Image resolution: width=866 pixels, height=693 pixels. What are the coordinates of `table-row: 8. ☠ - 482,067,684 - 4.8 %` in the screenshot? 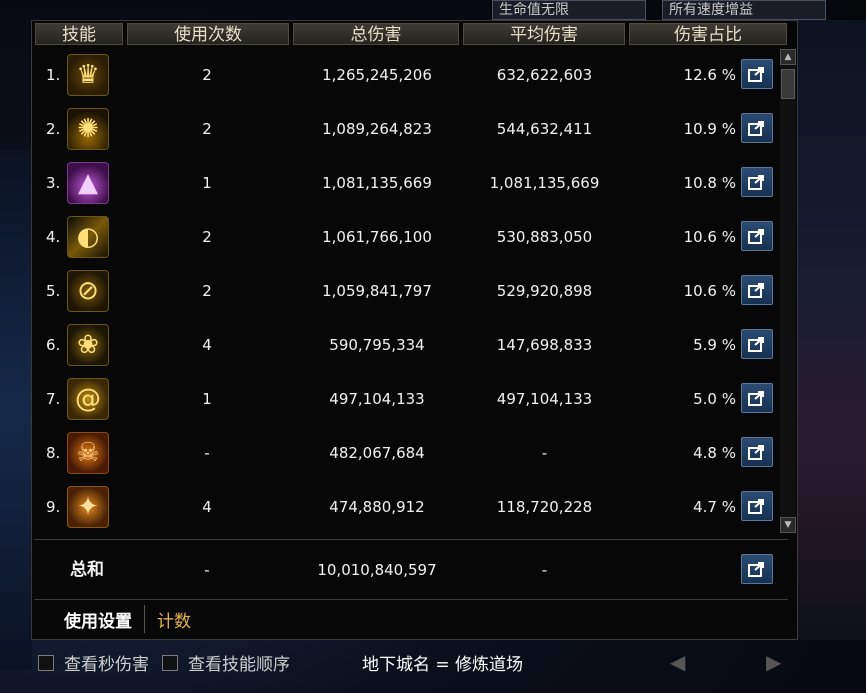 It's located at (412, 453).